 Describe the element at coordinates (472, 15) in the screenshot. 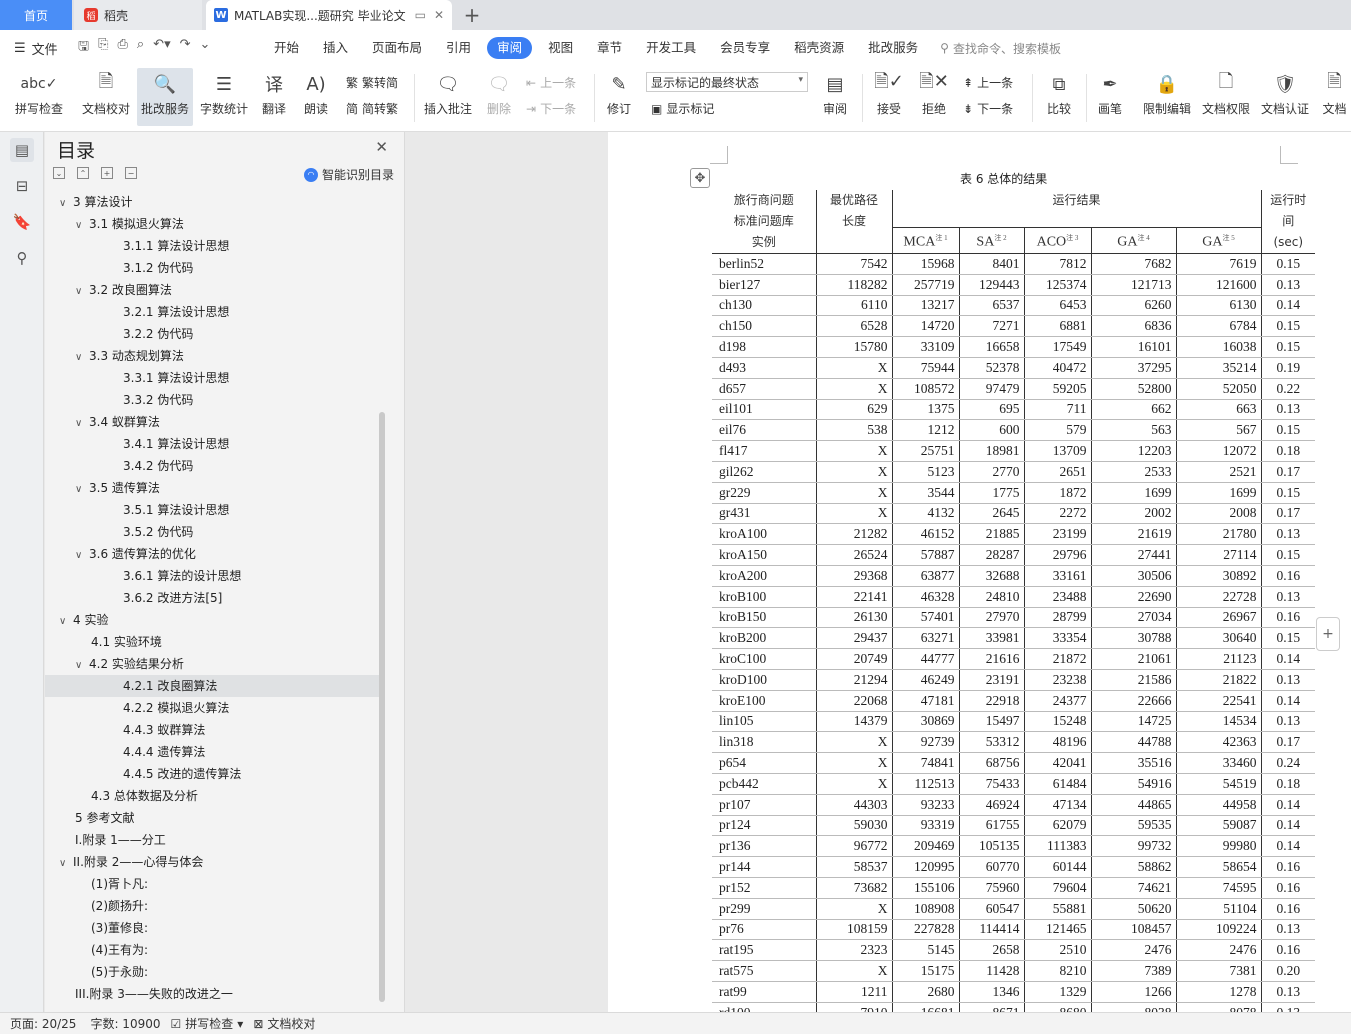

I see `new-tab-button: +` at that location.